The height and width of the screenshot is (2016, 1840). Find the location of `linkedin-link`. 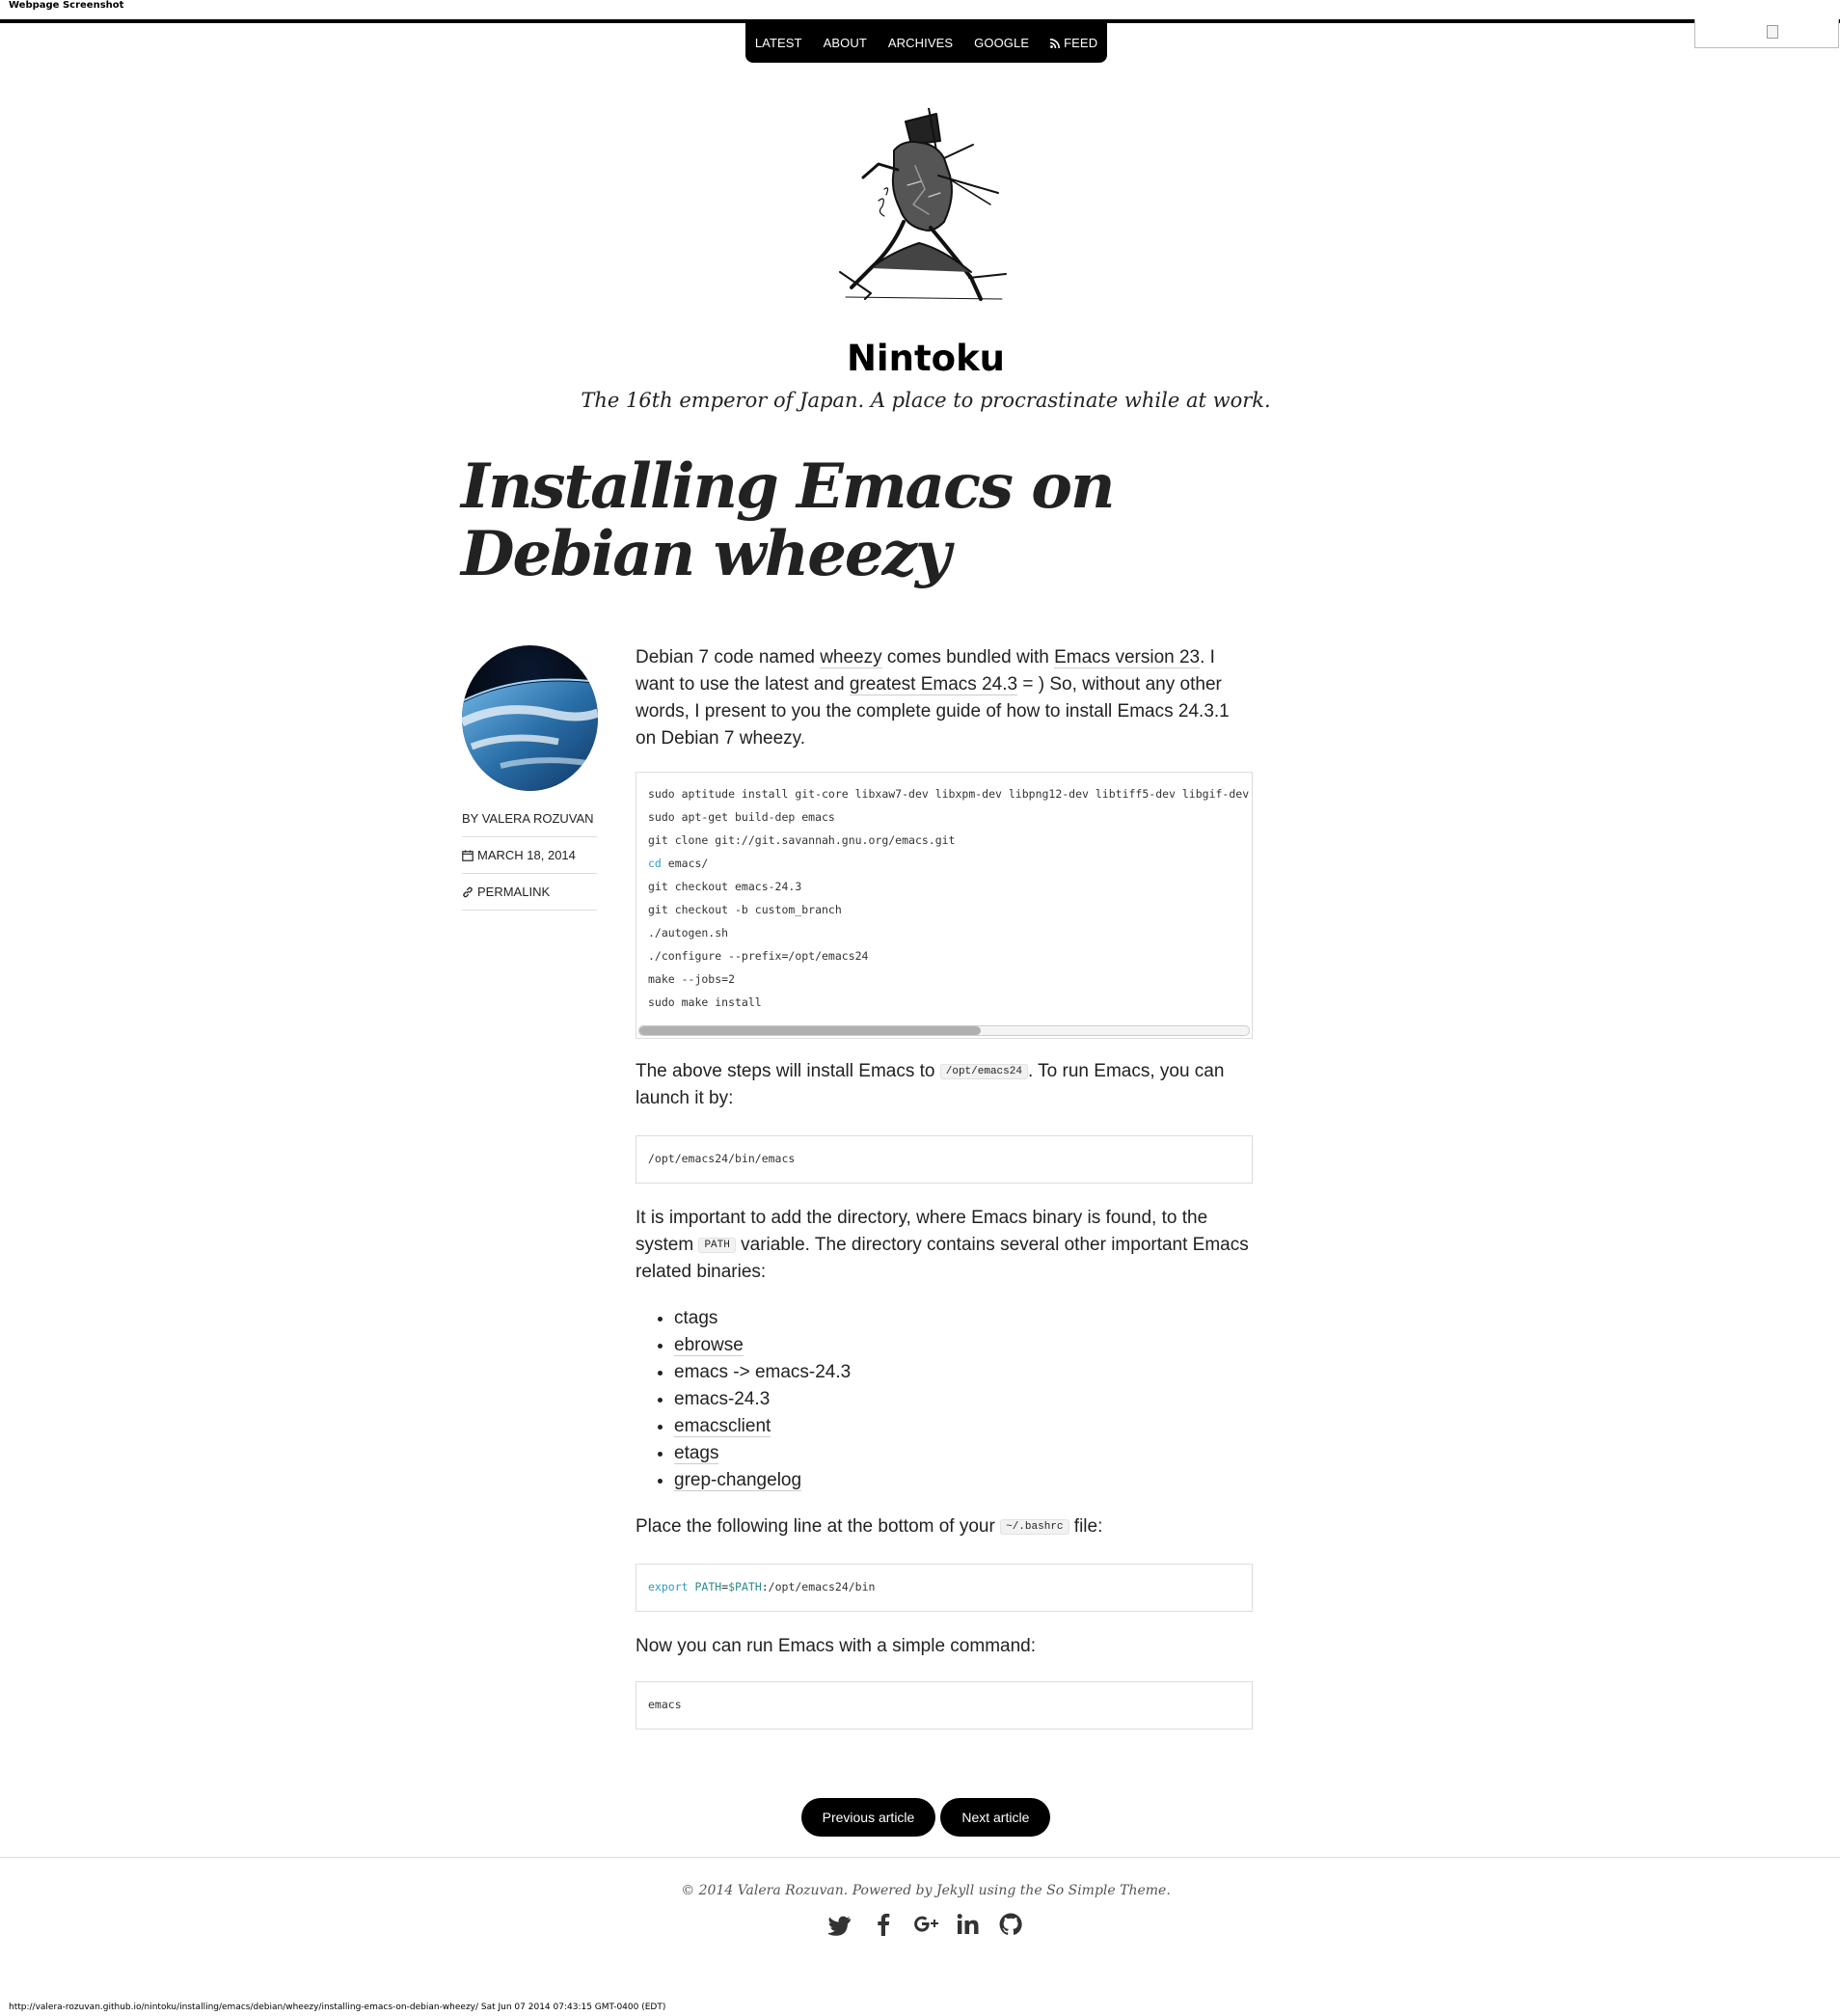

linkedin-link is located at coordinates (968, 1925).